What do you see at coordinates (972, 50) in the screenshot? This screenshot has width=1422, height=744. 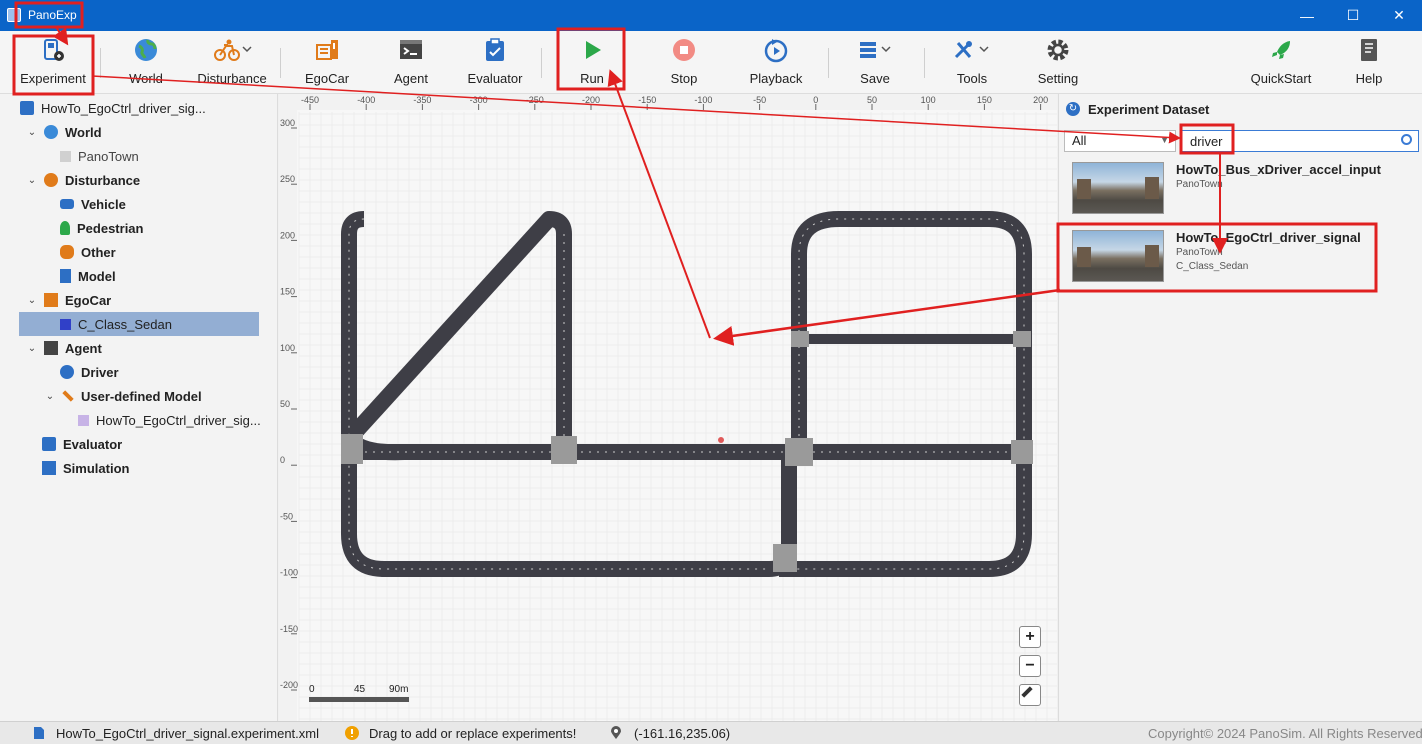 I see `tools-icon` at bounding box center [972, 50].